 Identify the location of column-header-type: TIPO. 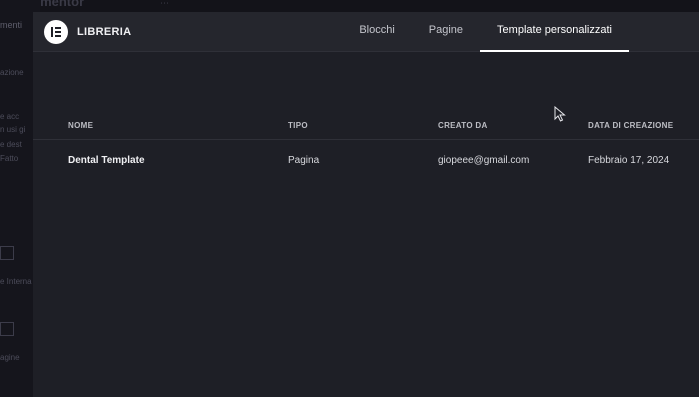
(298, 125).